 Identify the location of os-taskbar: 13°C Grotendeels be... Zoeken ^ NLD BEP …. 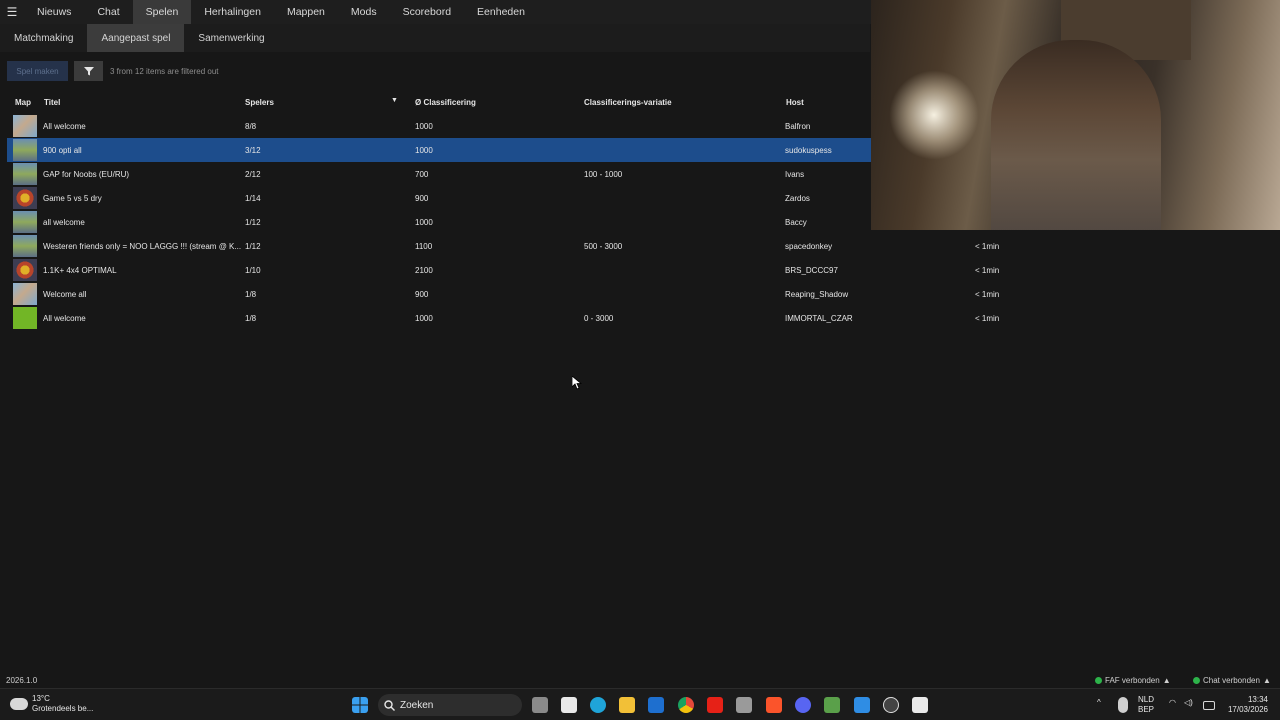
(640, 704).